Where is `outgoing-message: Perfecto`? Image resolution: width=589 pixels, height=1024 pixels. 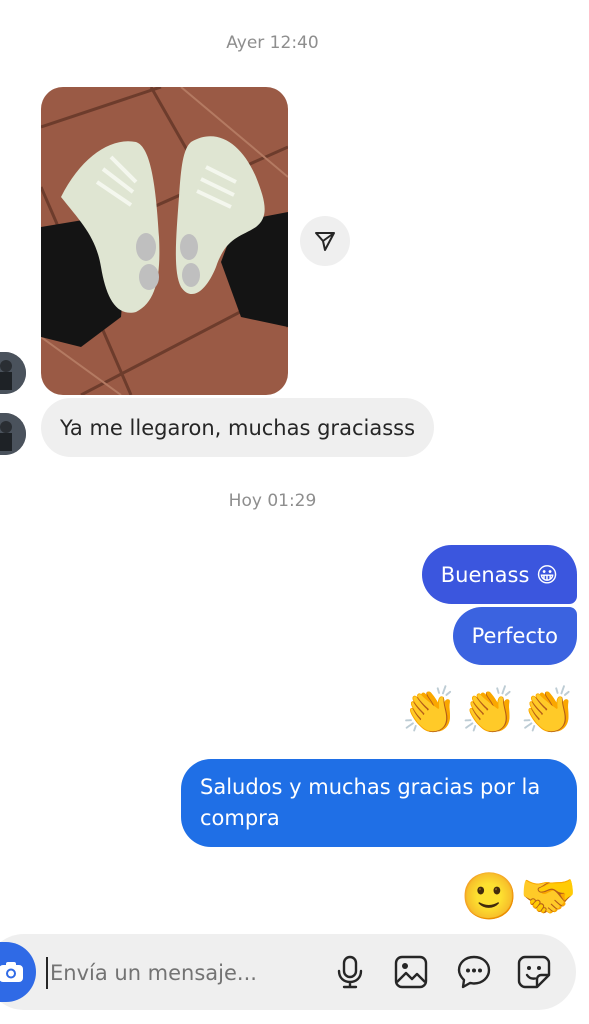
outgoing-message: Perfecto is located at coordinates (514, 636).